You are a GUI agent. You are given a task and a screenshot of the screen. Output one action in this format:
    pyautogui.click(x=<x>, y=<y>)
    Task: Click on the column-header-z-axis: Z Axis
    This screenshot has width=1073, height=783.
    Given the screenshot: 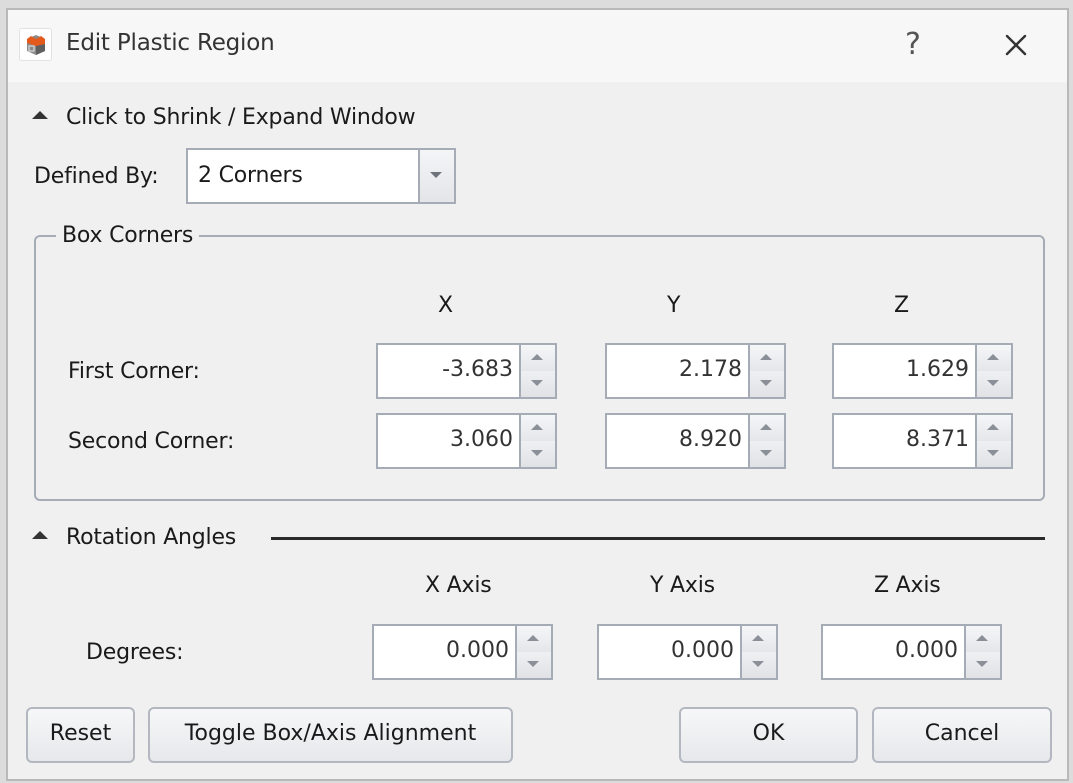 What is the action you would take?
    pyautogui.click(x=907, y=585)
    